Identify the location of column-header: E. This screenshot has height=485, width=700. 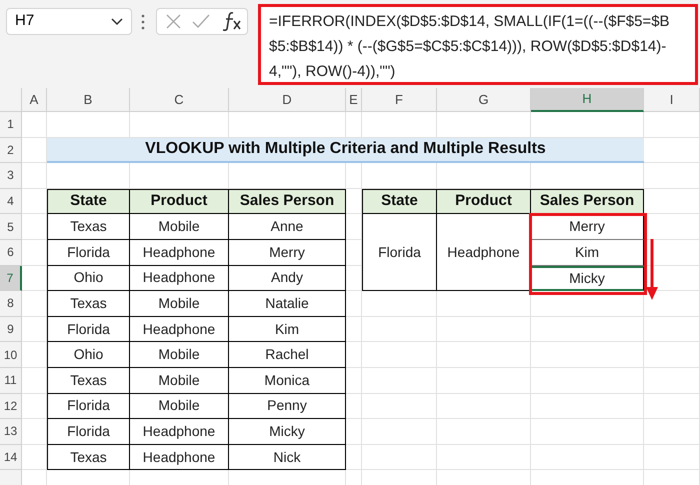
(354, 100).